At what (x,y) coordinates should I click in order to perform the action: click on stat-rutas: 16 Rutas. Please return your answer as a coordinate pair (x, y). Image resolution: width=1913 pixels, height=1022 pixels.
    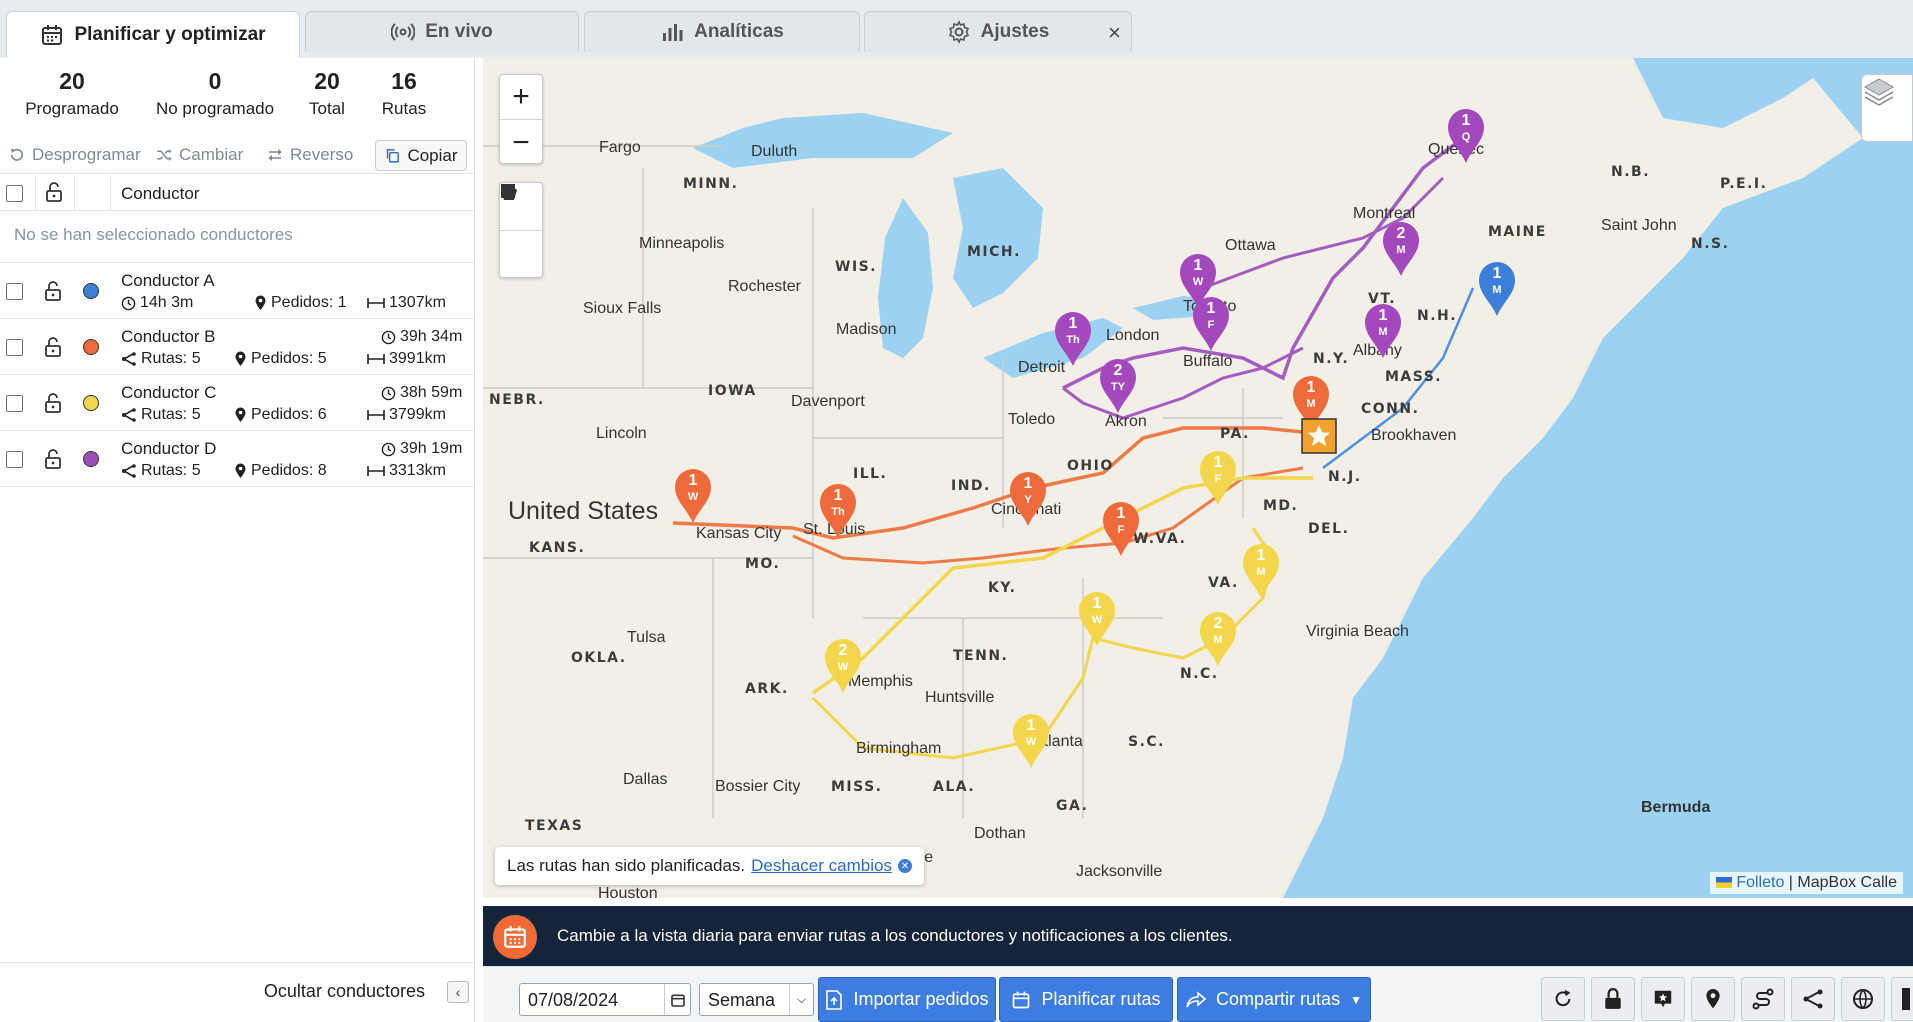
    Looking at the image, I should click on (404, 93).